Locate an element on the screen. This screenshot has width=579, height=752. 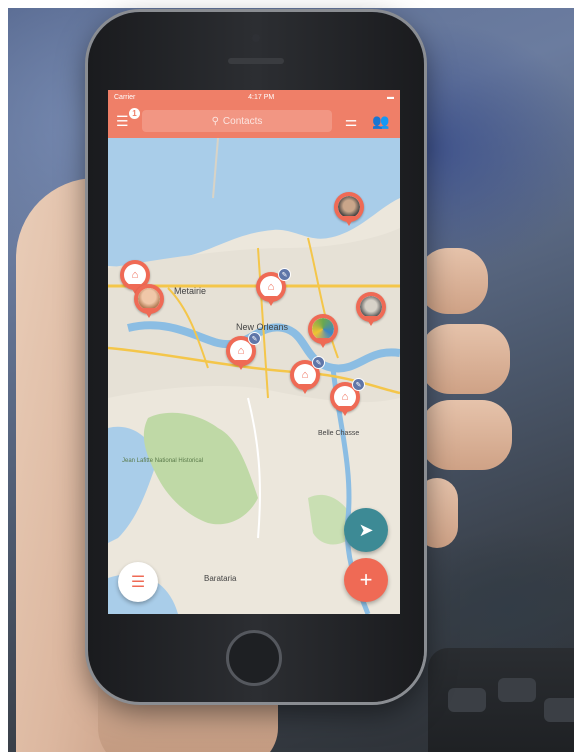
add-button: + is located at coordinates (366, 580).